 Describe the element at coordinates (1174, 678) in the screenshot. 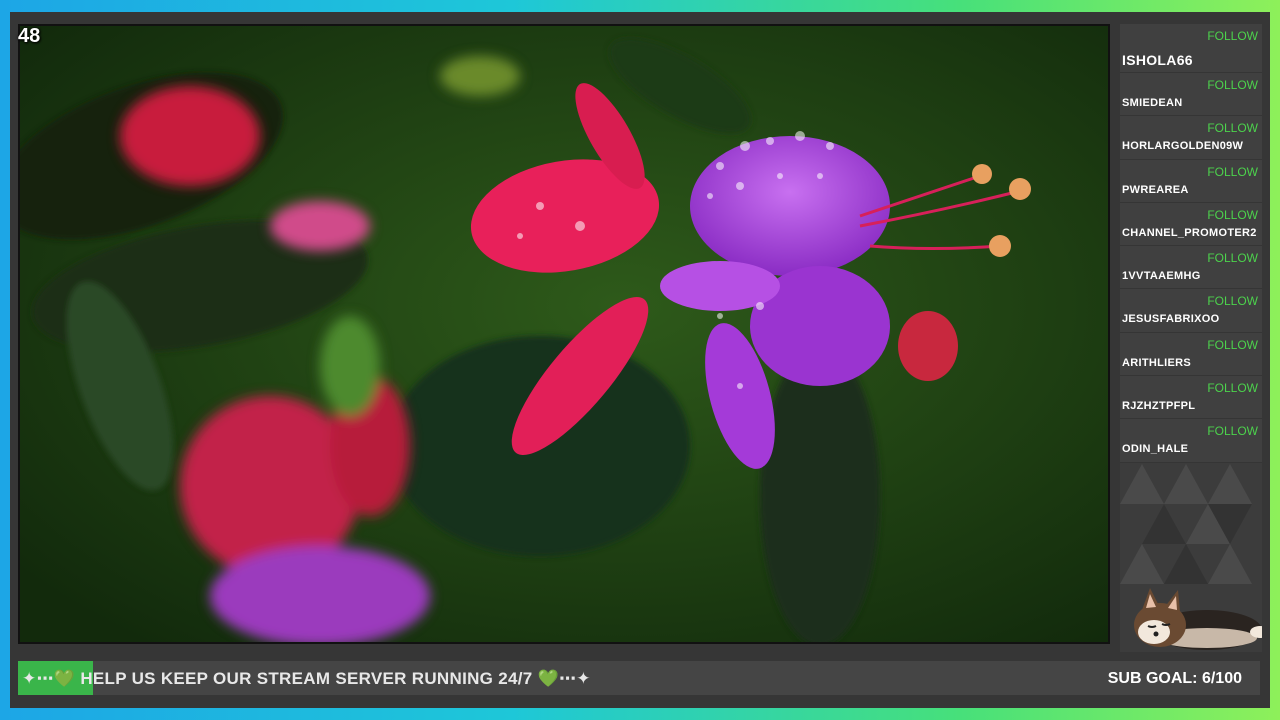

I see `sub-goal-counter: SUB GOAL: 6/100` at that location.